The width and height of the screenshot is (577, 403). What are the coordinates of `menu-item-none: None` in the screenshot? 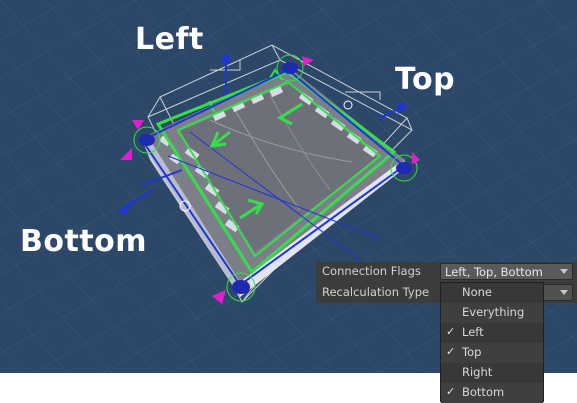 It's located at (492, 293).